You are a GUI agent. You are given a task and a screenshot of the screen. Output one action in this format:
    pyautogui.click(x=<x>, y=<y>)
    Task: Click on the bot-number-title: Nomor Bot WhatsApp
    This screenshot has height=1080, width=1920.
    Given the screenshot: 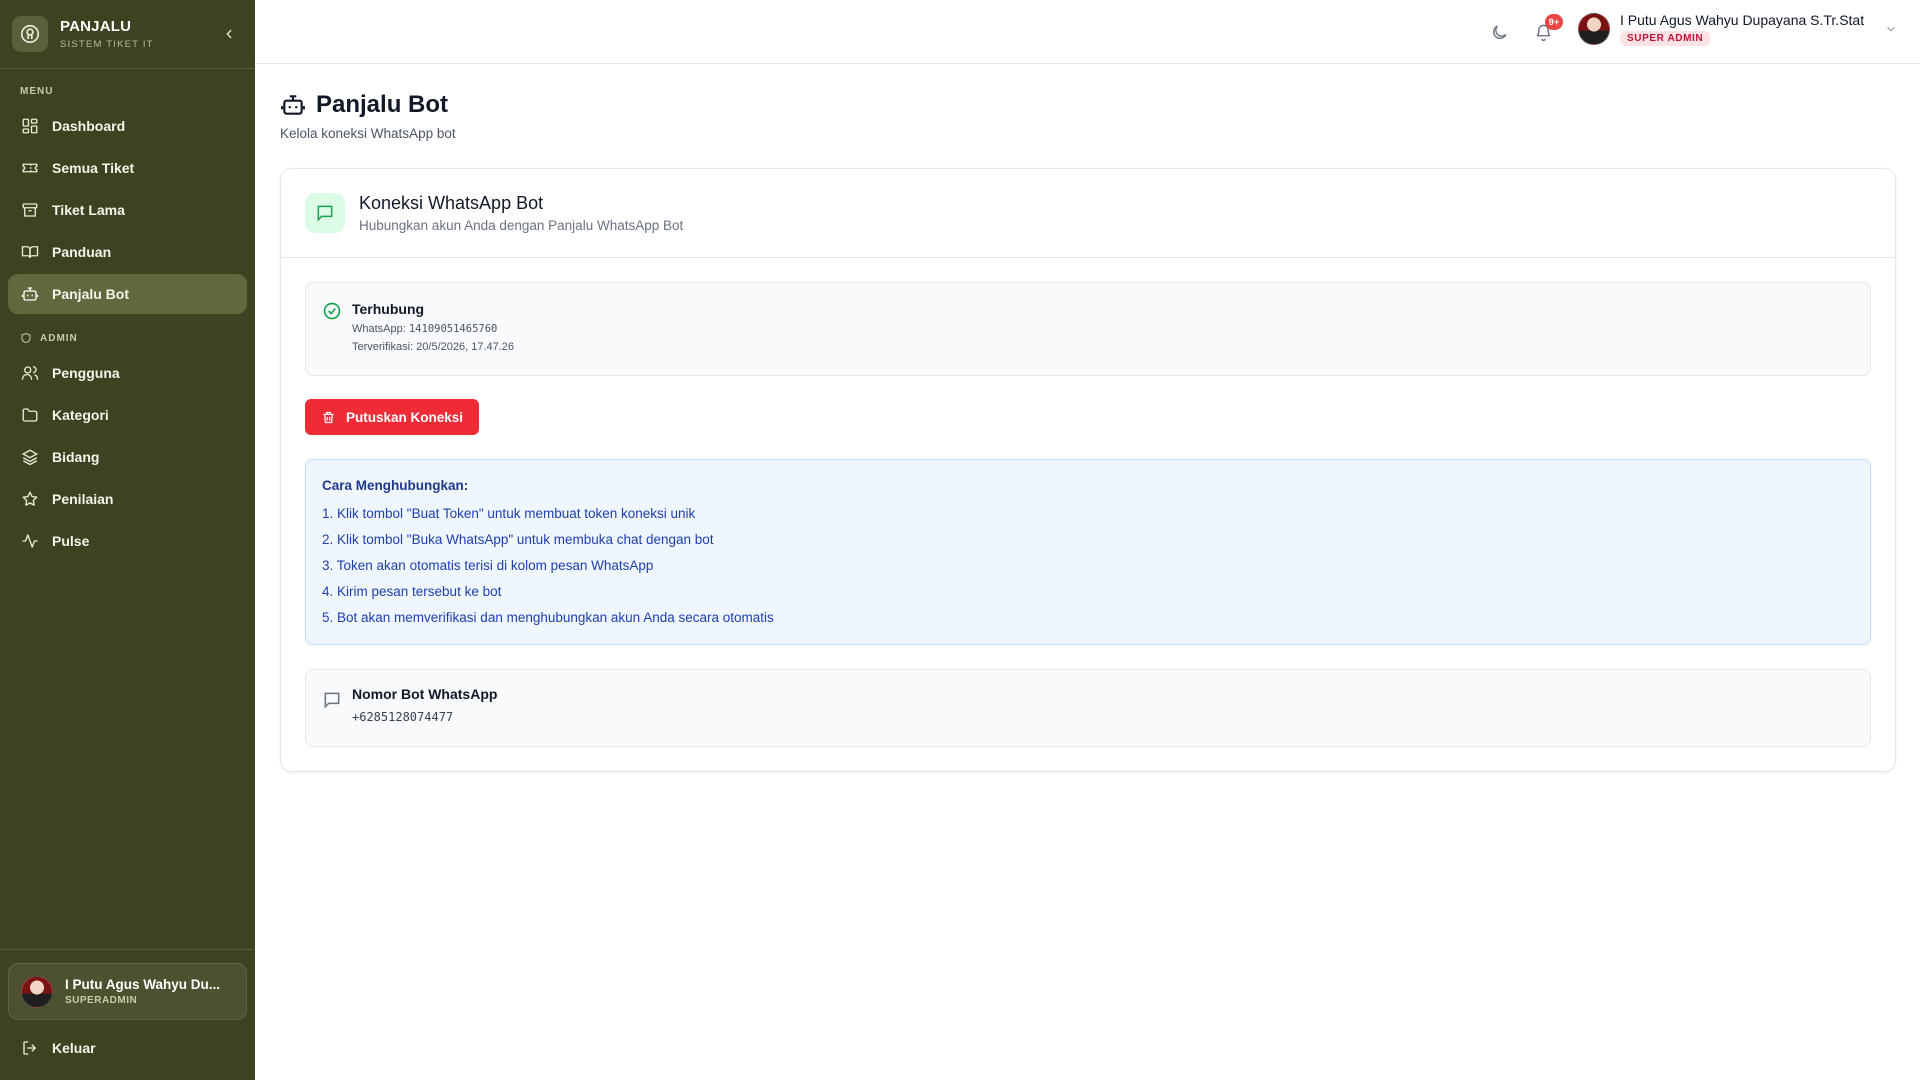 What is the action you would take?
    pyautogui.click(x=425, y=694)
    